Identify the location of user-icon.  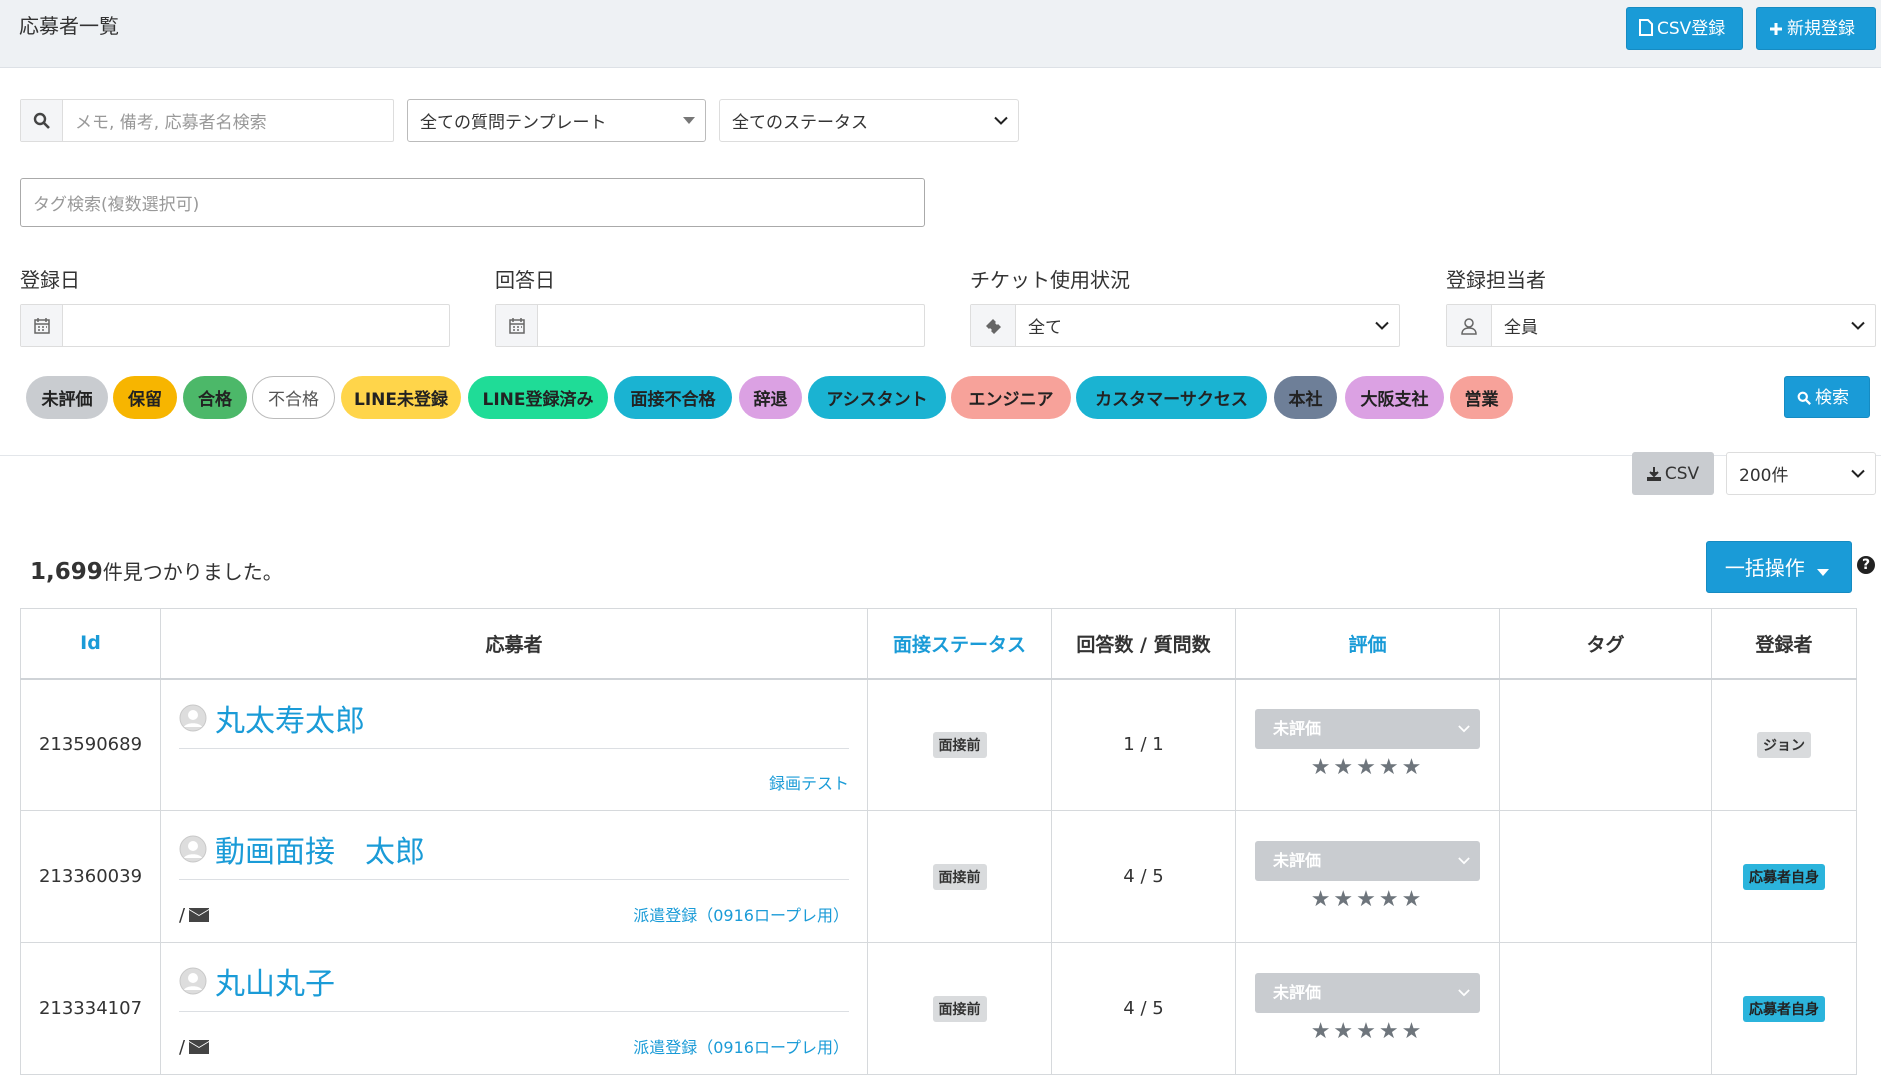
(1469, 325).